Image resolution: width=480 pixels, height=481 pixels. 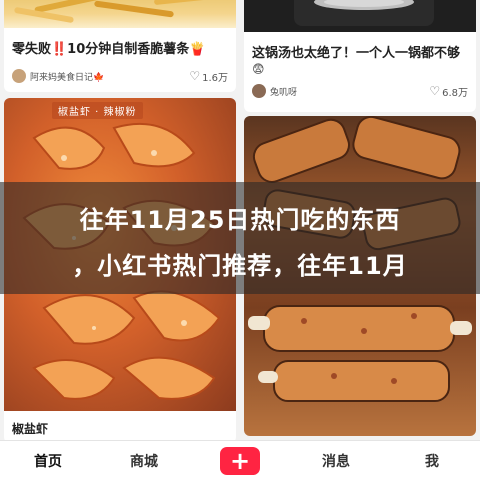 I want to click on note-title: 零失败‼️10分钟自制香脆薯条🍟, so click(x=109, y=49).